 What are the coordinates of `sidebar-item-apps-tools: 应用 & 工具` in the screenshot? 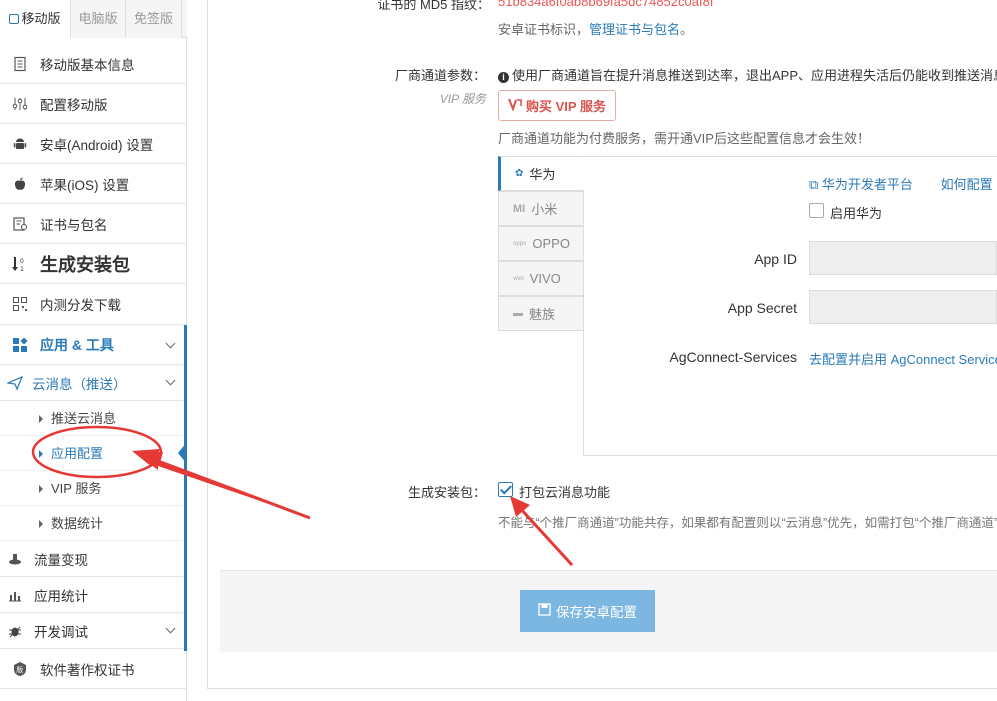 It's located at (93, 345).